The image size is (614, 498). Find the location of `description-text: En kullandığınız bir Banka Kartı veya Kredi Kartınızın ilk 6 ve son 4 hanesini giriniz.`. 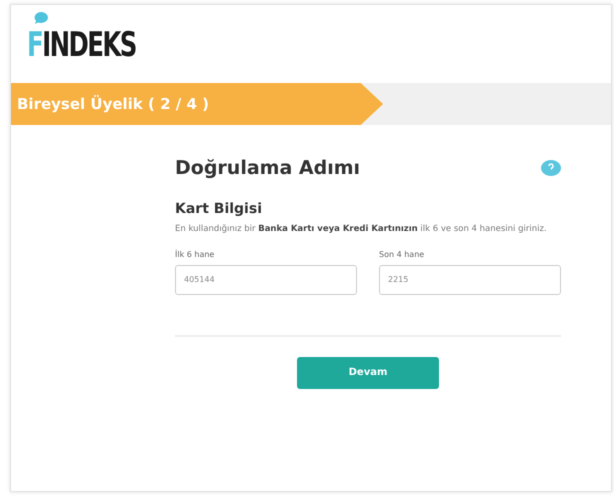

description-text: En kullandığınız bir Banka Kartı veya Kredi Kartınızın ilk 6 ve son 4 hanesini giriniz. is located at coordinates (361, 229).